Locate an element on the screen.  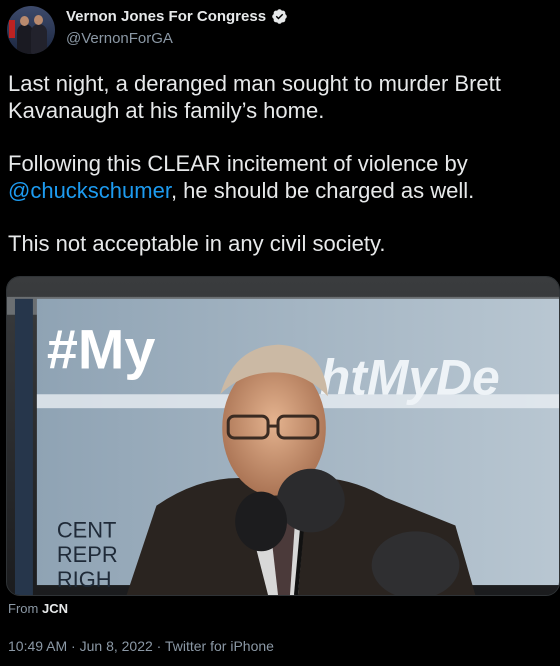
display-name: Vernon Jones For Congress is located at coordinates (166, 16).